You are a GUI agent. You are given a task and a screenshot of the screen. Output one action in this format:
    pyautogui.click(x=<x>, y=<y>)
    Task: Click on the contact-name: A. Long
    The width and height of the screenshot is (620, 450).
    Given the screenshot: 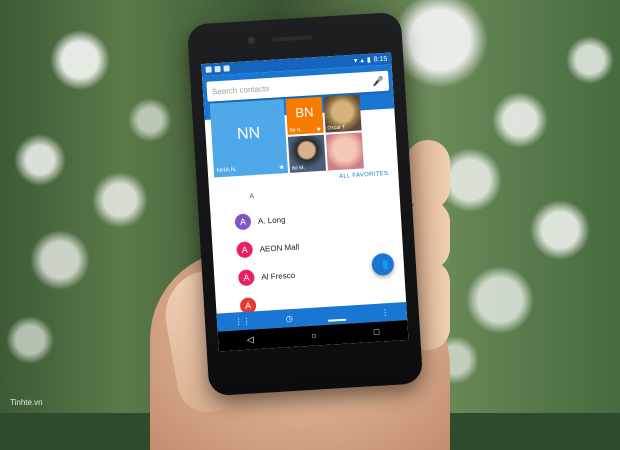 What is the action you would take?
    pyautogui.click(x=271, y=220)
    